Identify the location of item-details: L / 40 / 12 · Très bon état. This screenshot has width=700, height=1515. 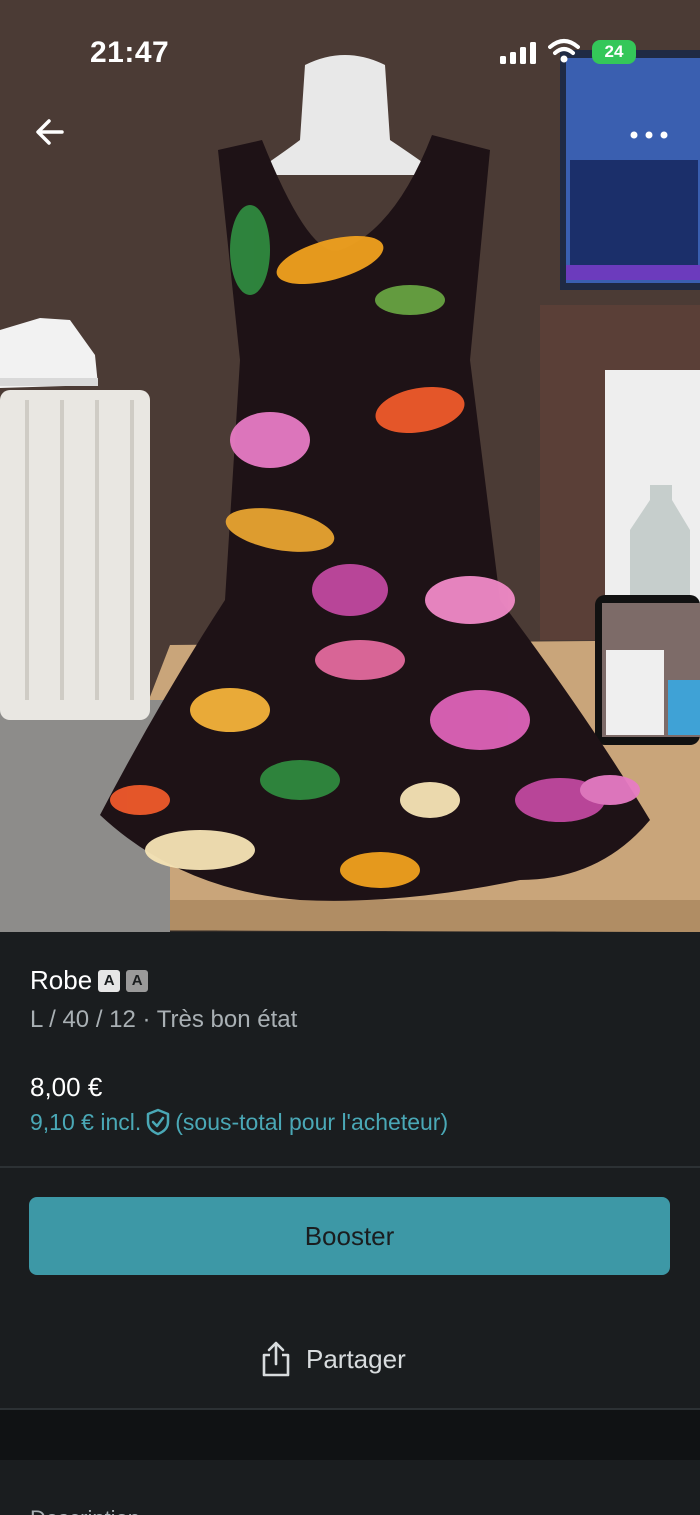
(164, 1019).